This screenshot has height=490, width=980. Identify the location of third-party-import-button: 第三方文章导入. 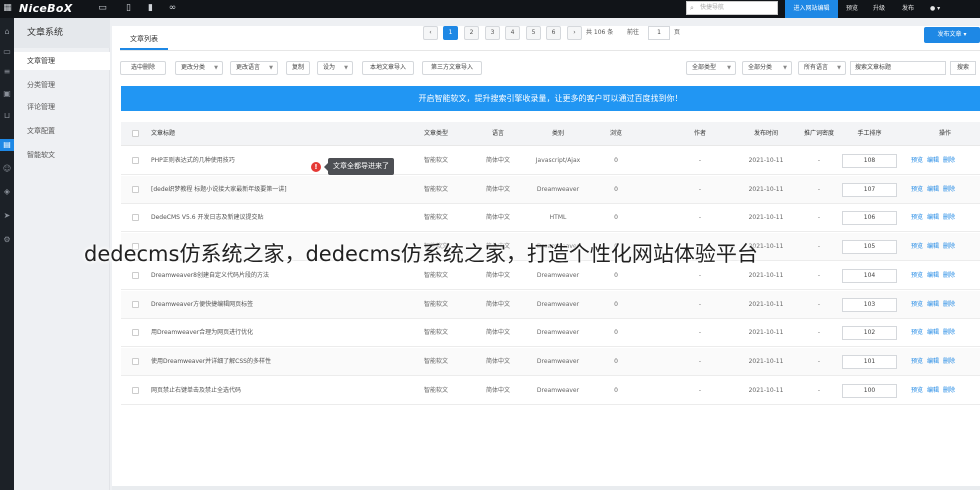
(452, 68).